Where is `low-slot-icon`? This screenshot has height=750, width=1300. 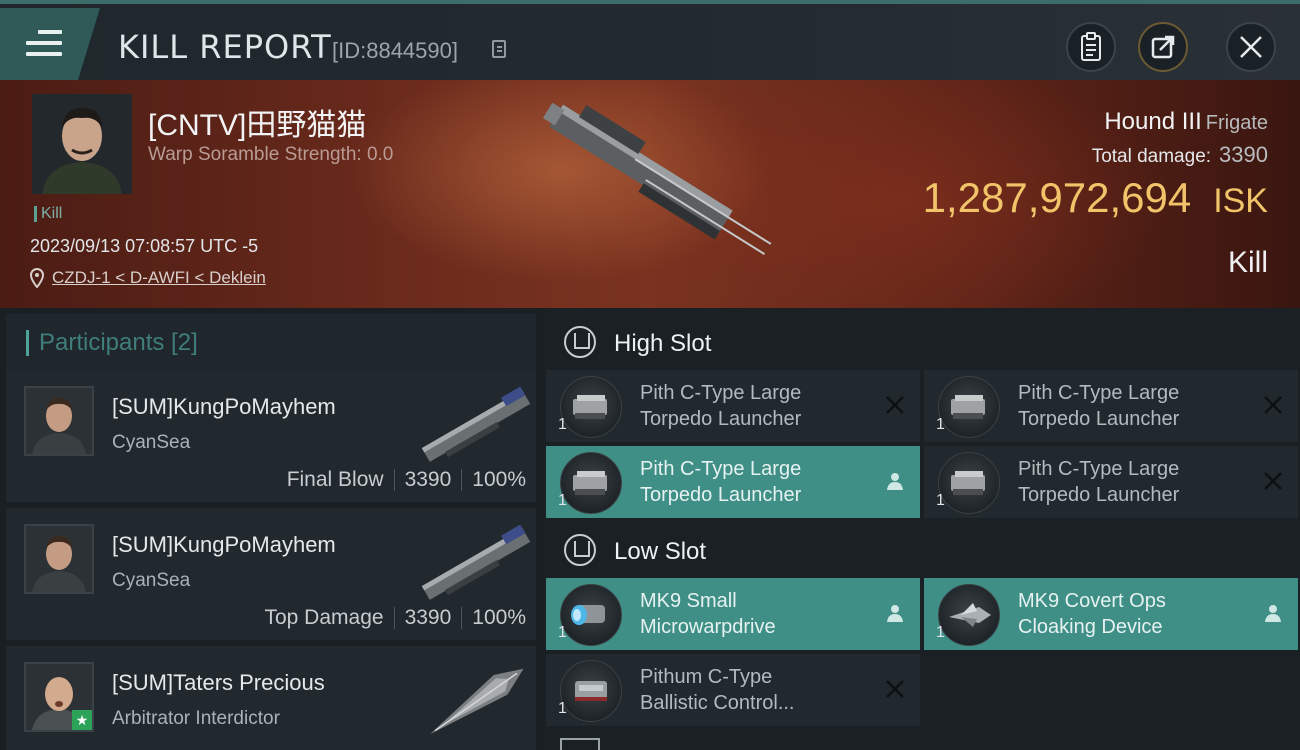
low-slot-icon is located at coordinates (580, 550).